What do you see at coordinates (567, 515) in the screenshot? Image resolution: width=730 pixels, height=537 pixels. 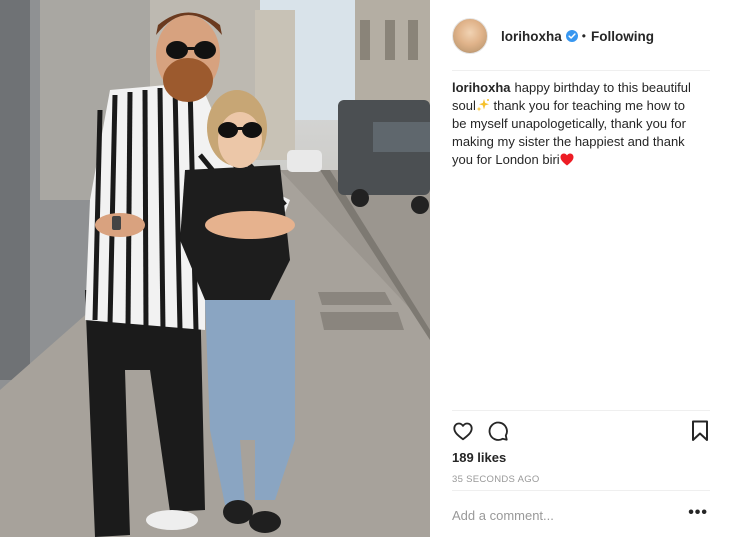 I see `comment-input` at bounding box center [567, 515].